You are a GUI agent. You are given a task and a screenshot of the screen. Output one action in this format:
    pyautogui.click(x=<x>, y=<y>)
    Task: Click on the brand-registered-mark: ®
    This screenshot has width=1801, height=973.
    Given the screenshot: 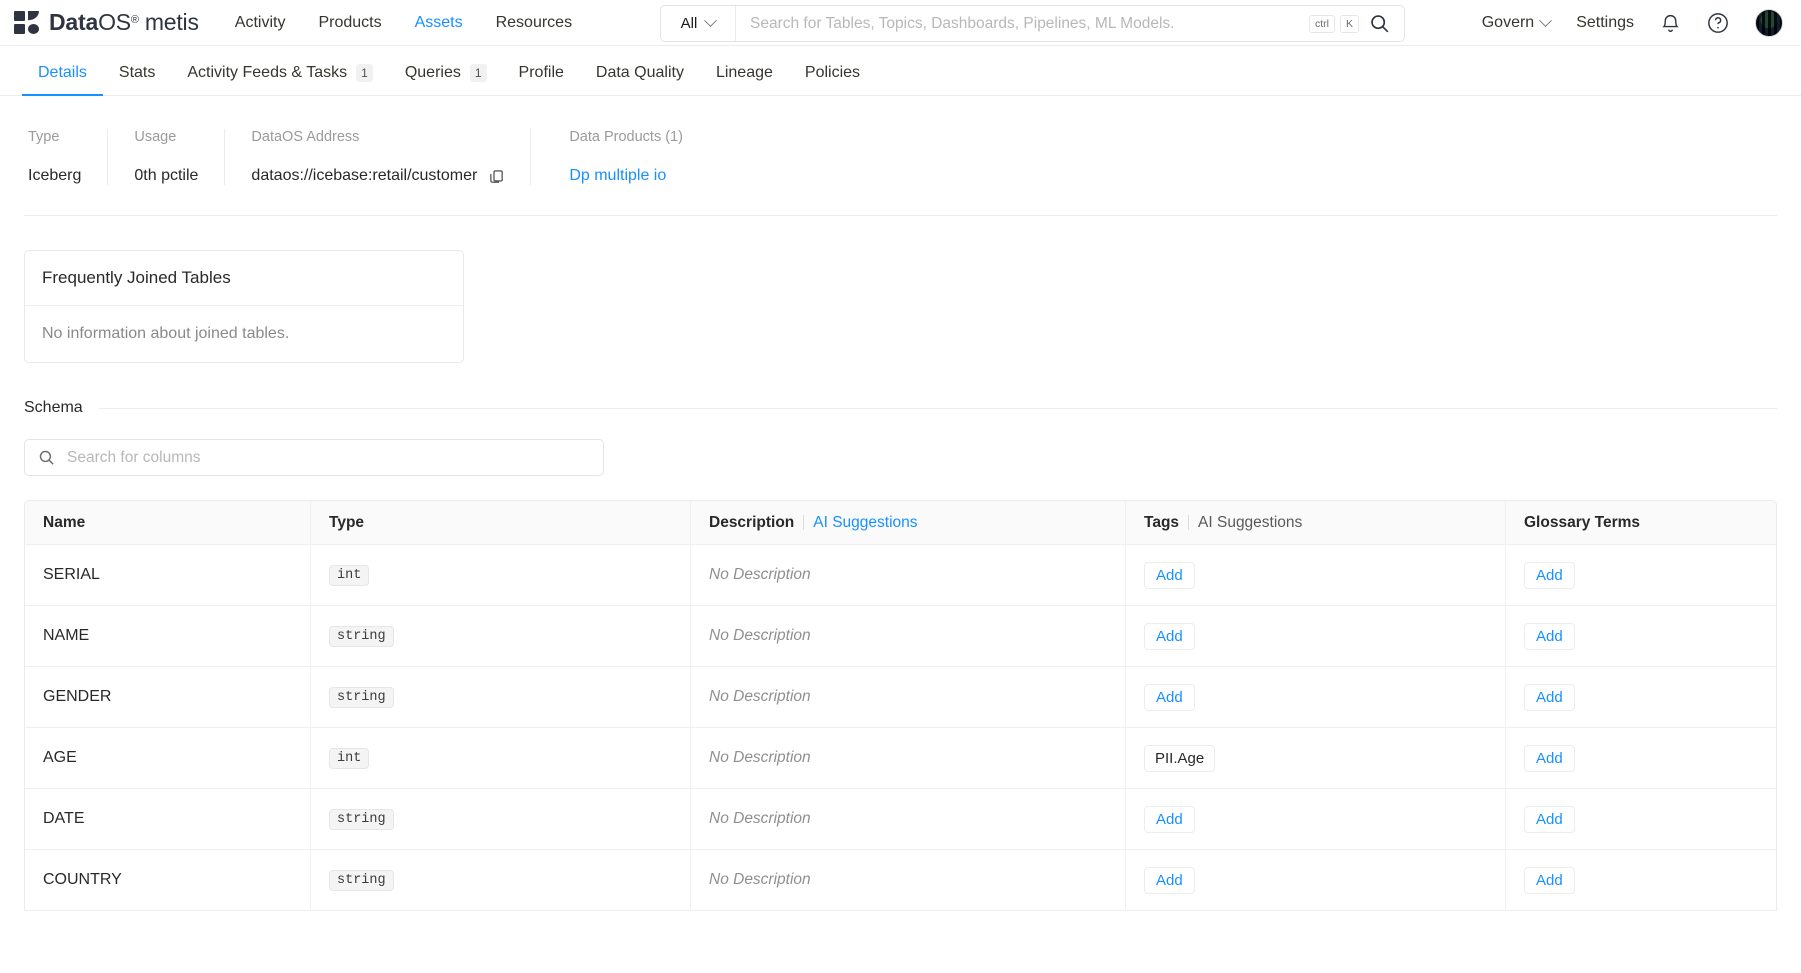 What is the action you would take?
    pyautogui.click(x=134, y=20)
    